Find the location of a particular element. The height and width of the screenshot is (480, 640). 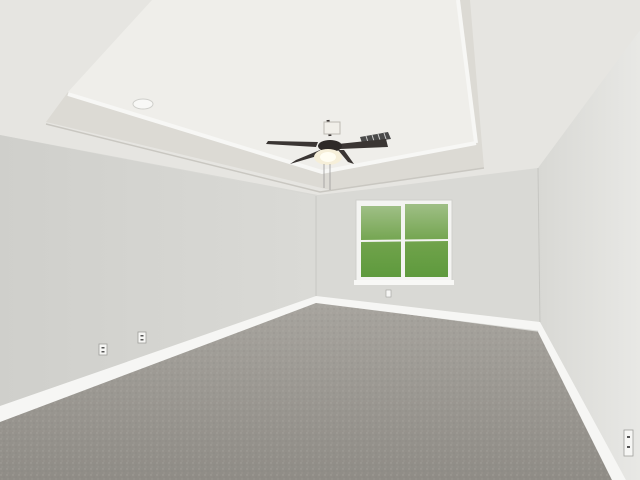

smoke-detector-icon is located at coordinates (143, 104).